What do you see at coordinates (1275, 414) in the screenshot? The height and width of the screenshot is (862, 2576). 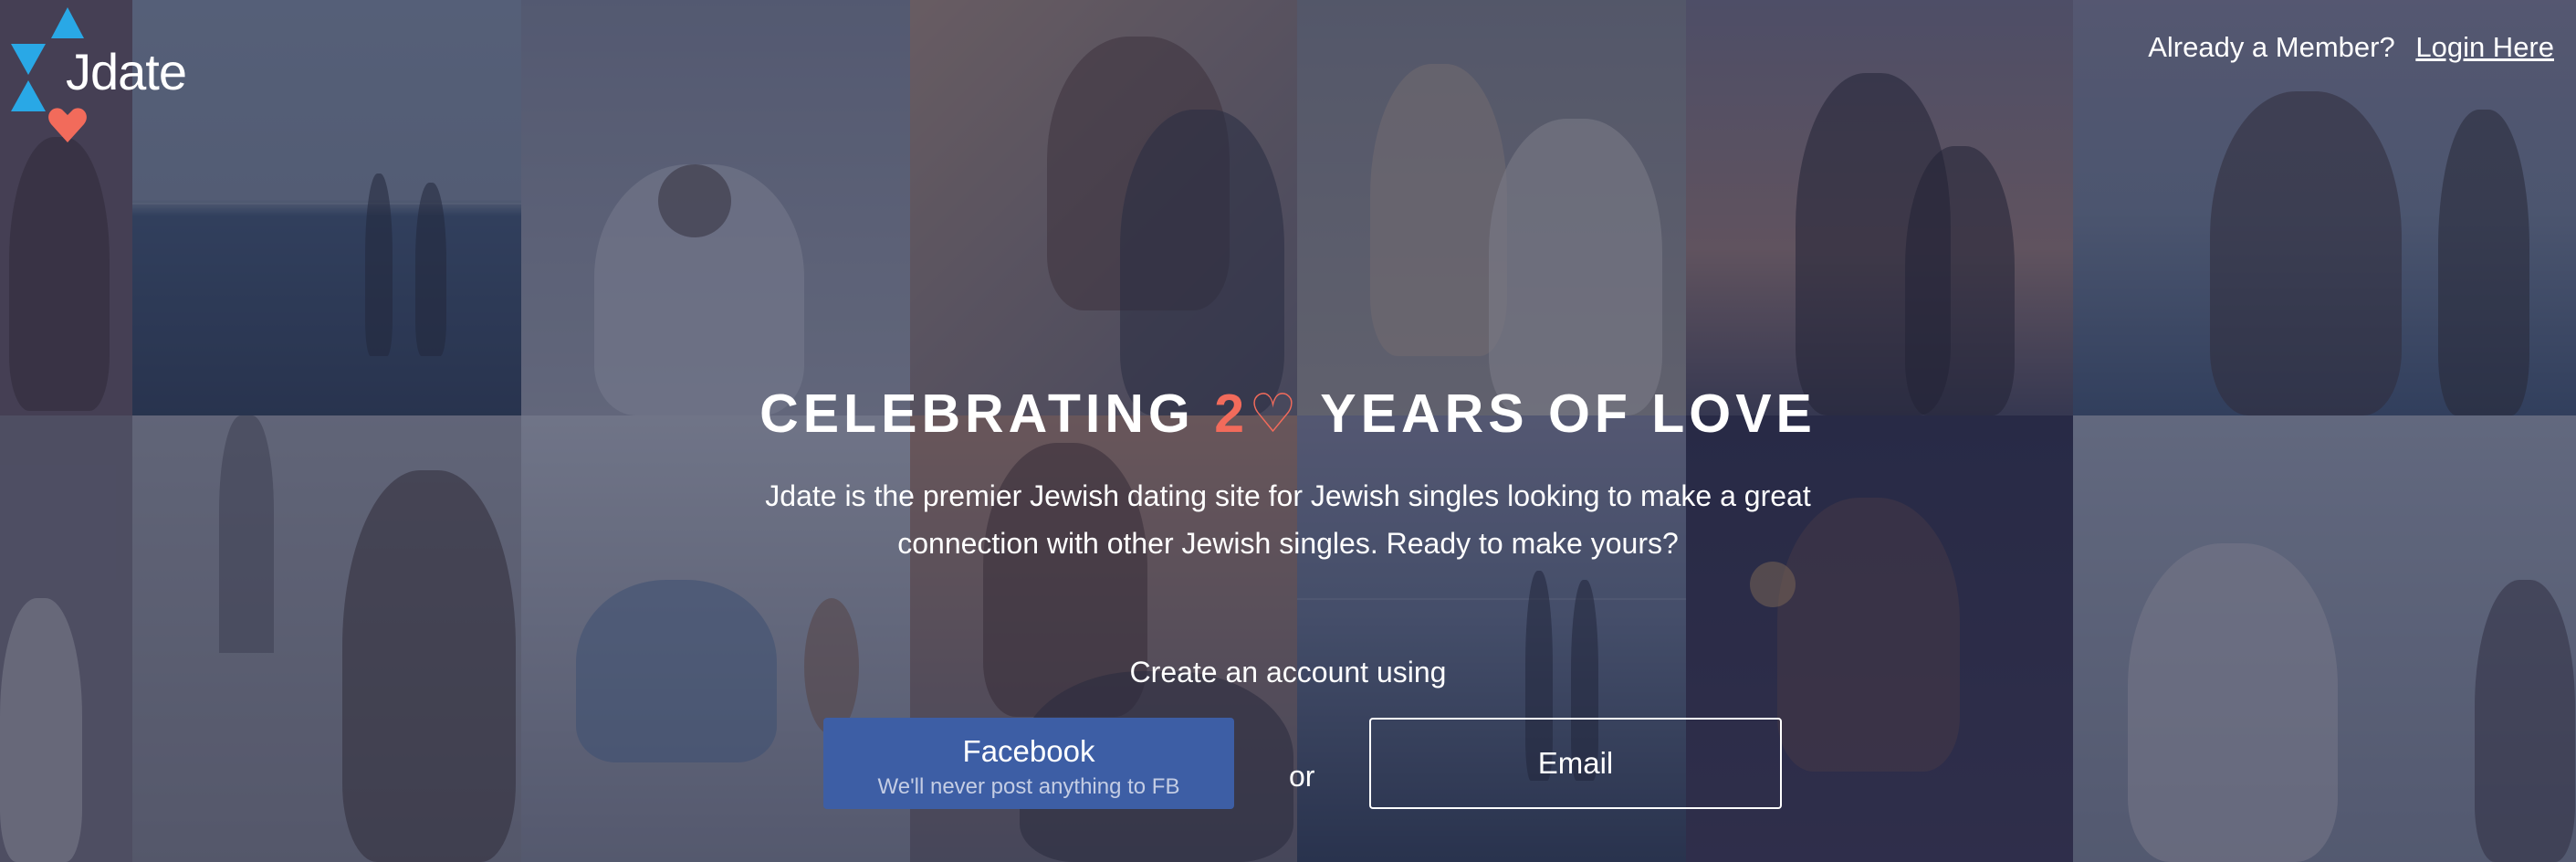 I see `heart-icon: ♡` at bounding box center [1275, 414].